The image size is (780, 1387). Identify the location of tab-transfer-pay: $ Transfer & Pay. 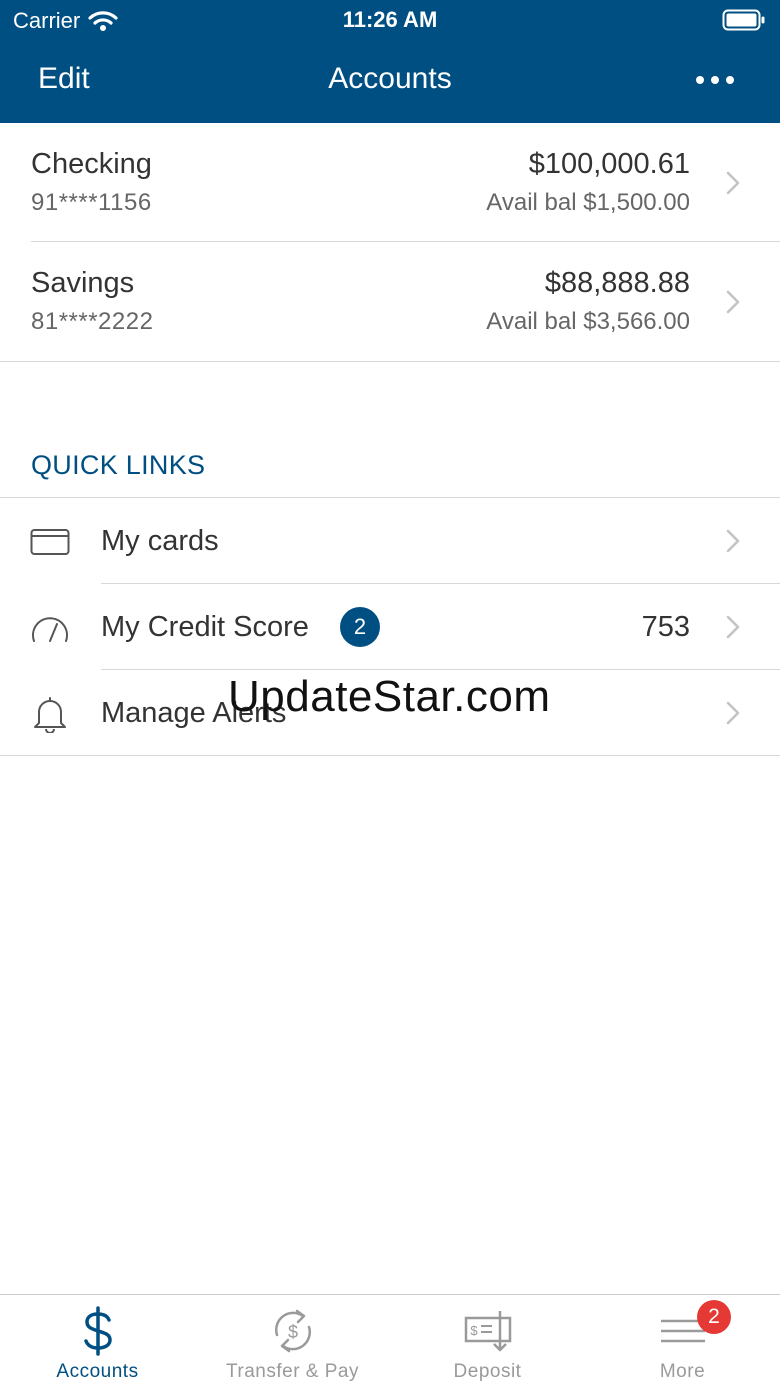
(292, 1341).